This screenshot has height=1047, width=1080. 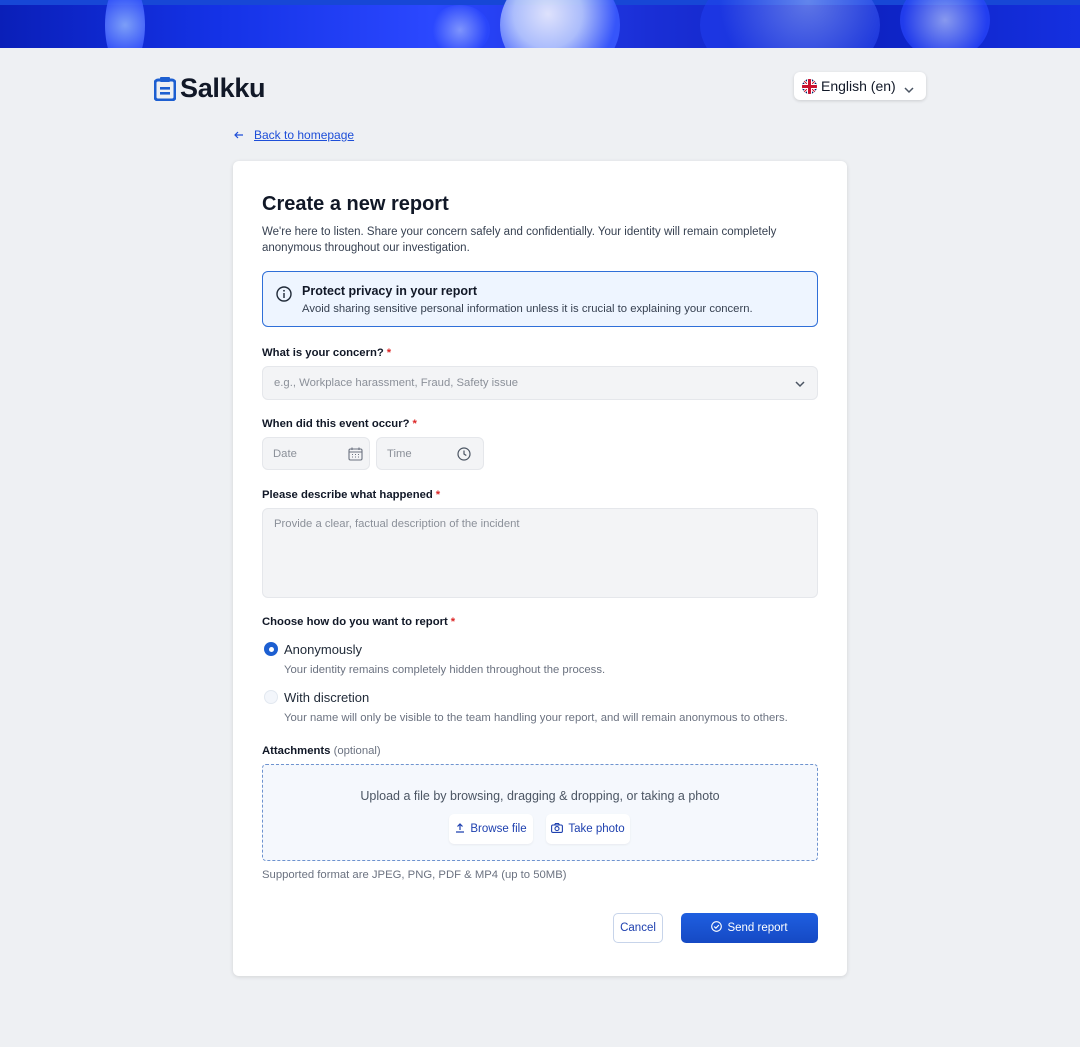 I want to click on cancel-label: Cancel, so click(x=638, y=928).